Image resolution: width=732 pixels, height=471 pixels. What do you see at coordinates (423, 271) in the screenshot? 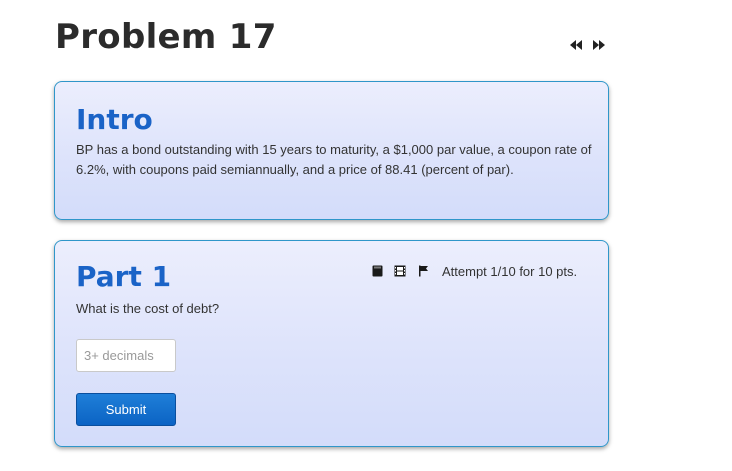
I see `flag-icon` at bounding box center [423, 271].